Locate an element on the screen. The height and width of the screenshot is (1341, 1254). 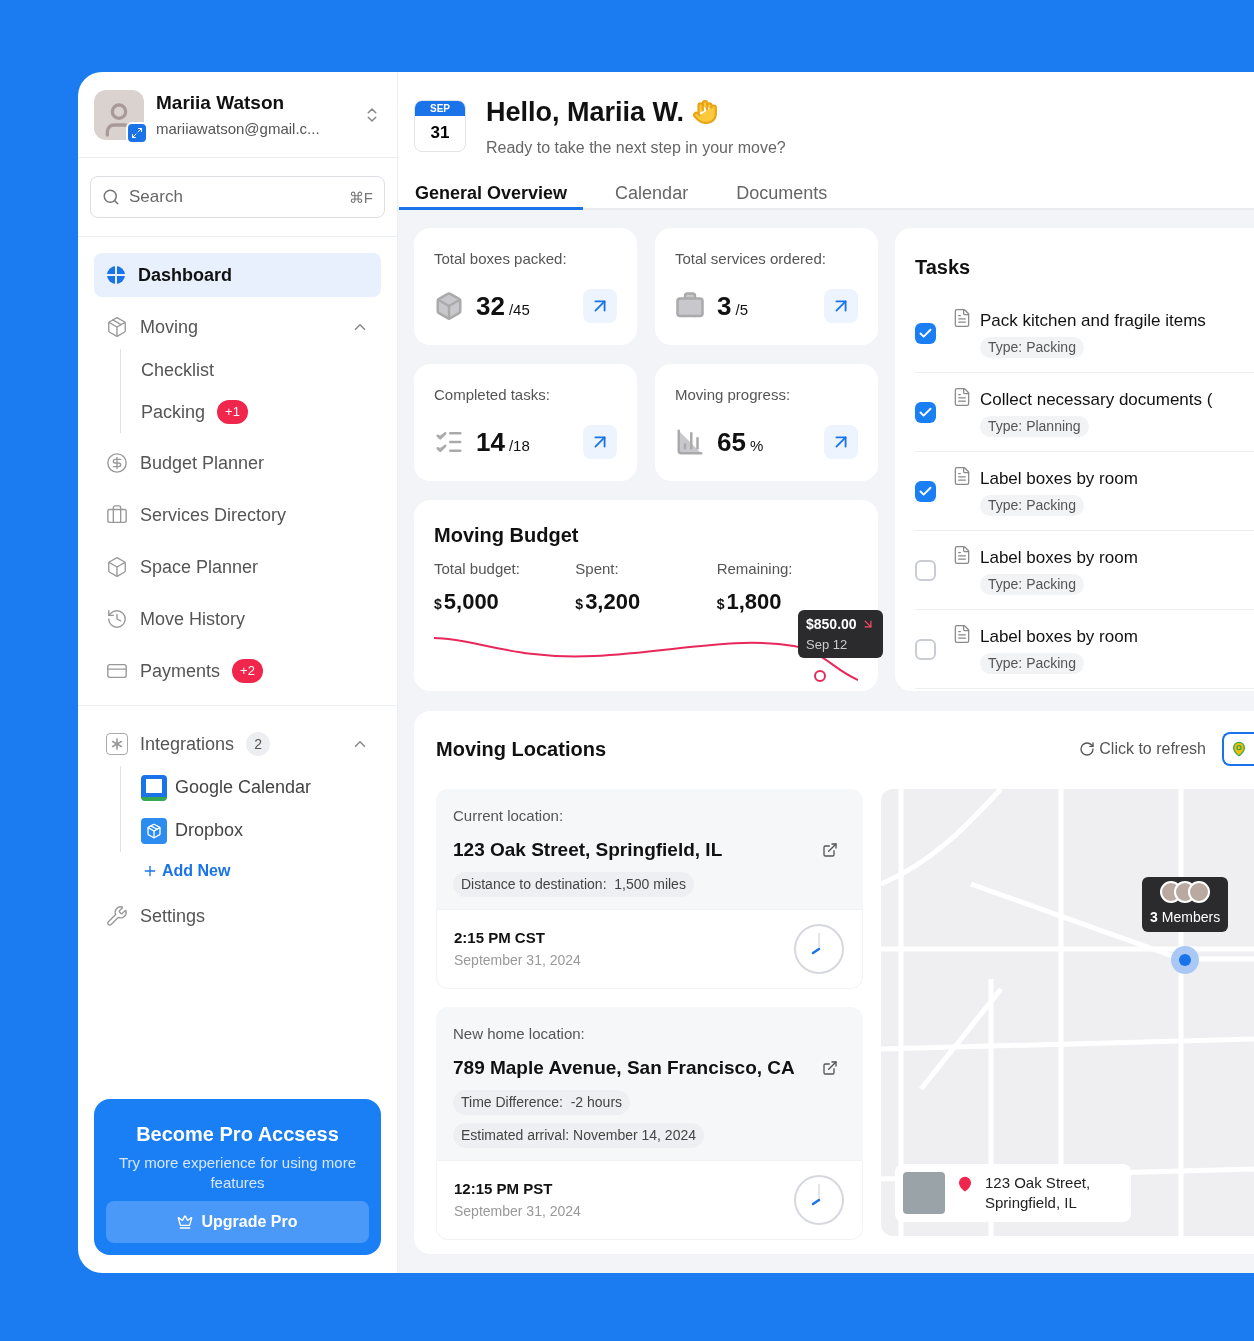
task-title: Pack kitchen and fragile items is located at coordinates (1093, 320).